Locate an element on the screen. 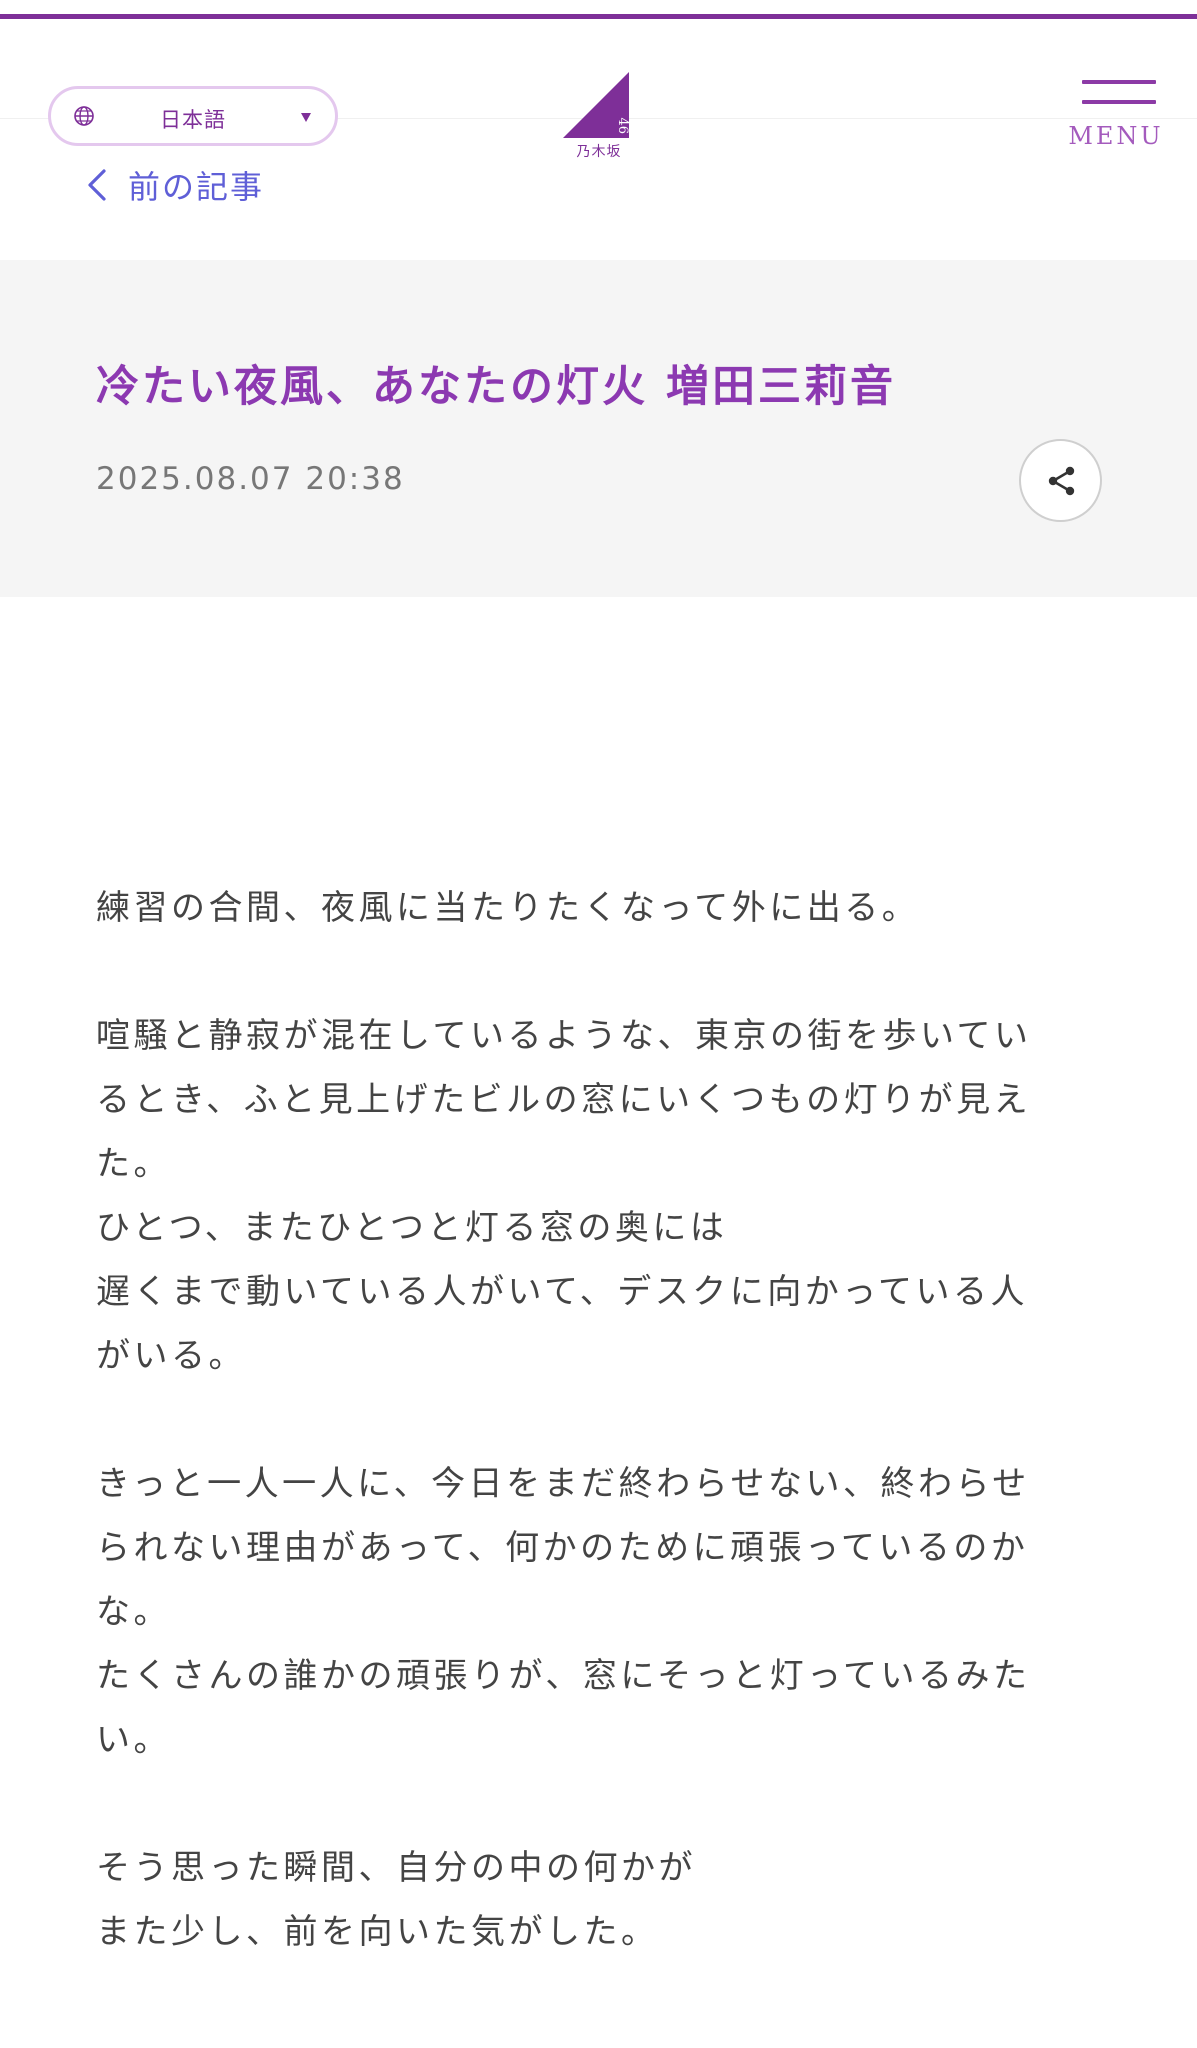  share-icon is located at coordinates (1061, 481).